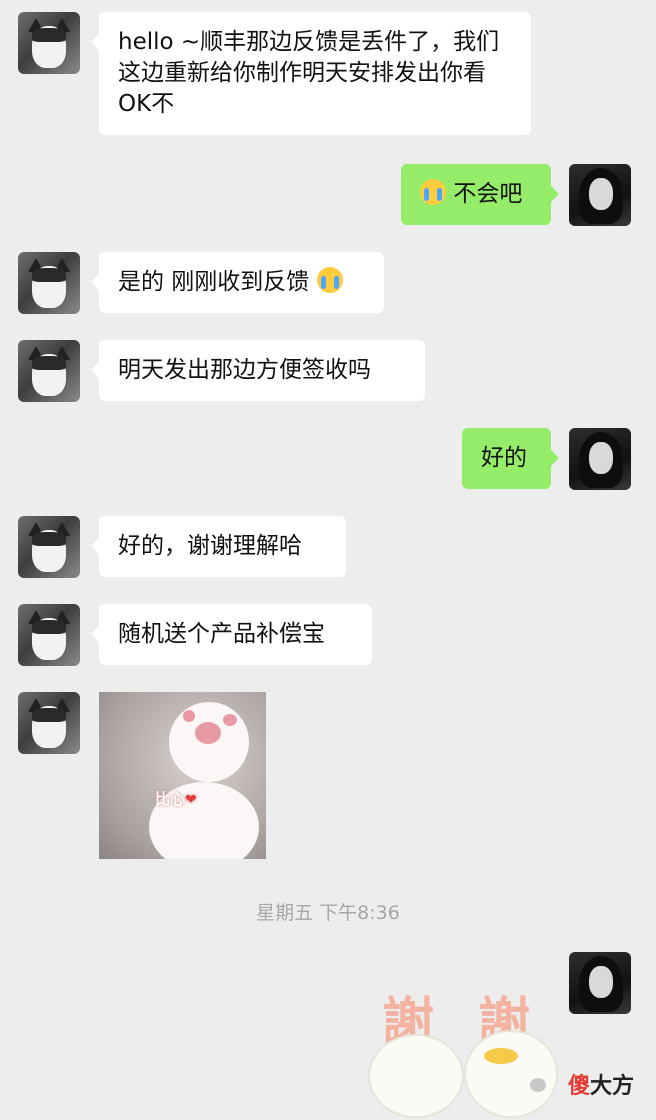 The height and width of the screenshot is (1120, 656). Describe the element at coordinates (538, 1085) in the screenshot. I see `wechat-icon` at that location.